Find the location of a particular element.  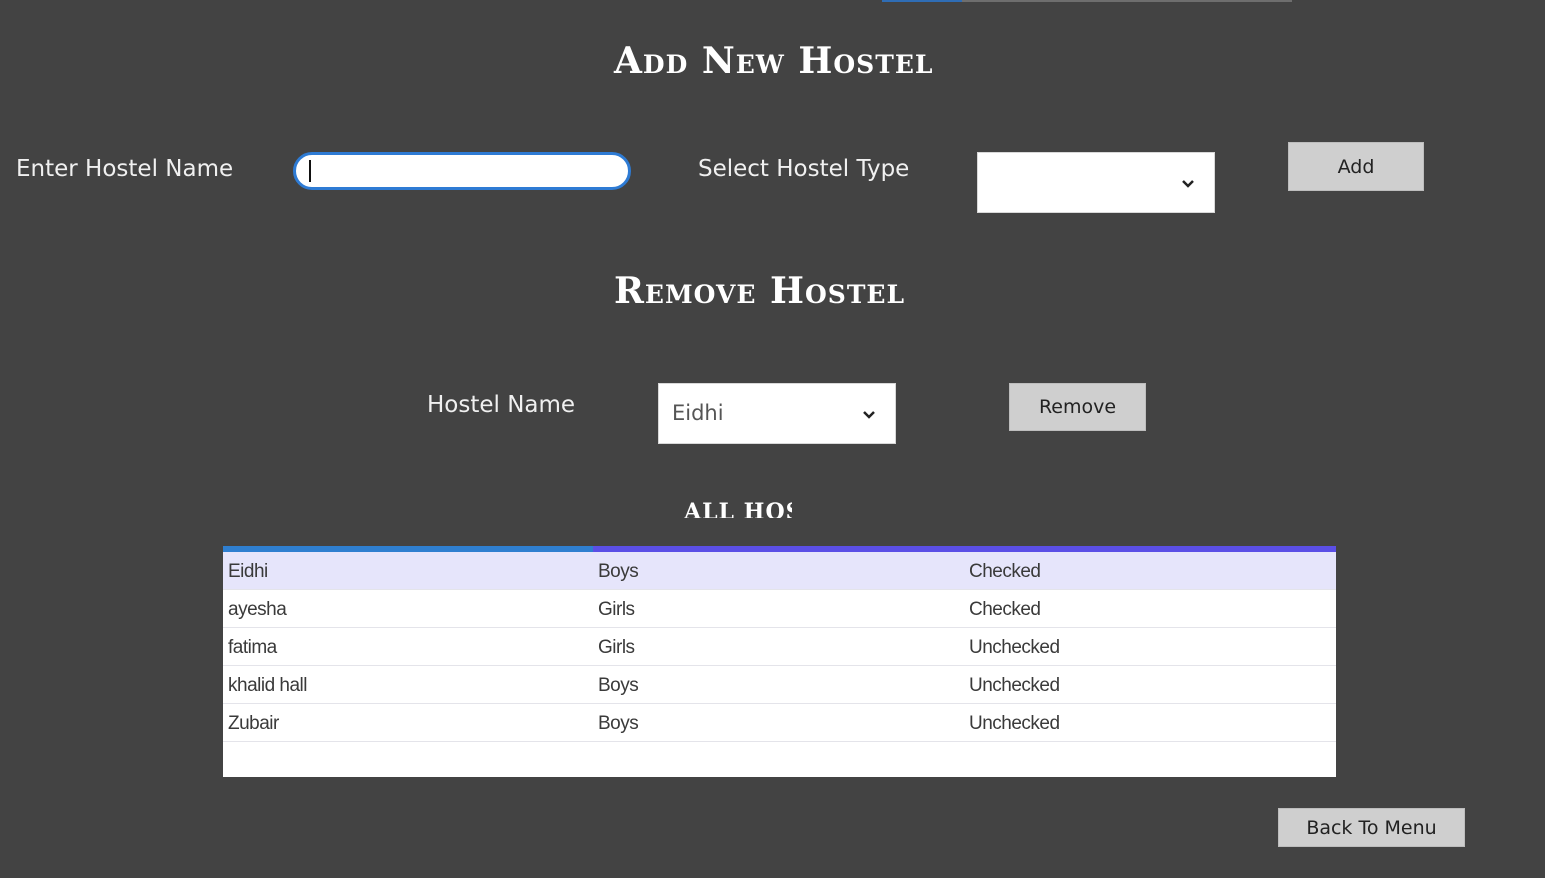

table-row: Eidhi Boys Checked is located at coordinates (779, 571).